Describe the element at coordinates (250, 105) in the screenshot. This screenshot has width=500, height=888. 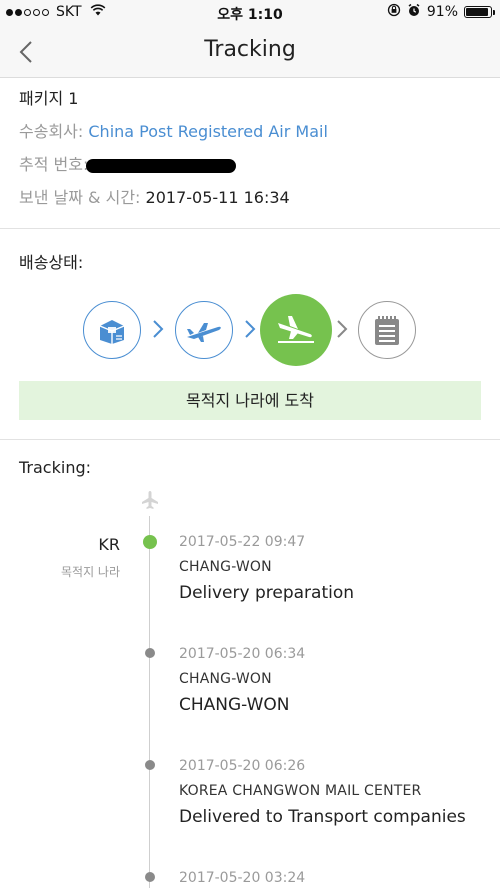
I see `package-name-row: 패키지 1` at that location.